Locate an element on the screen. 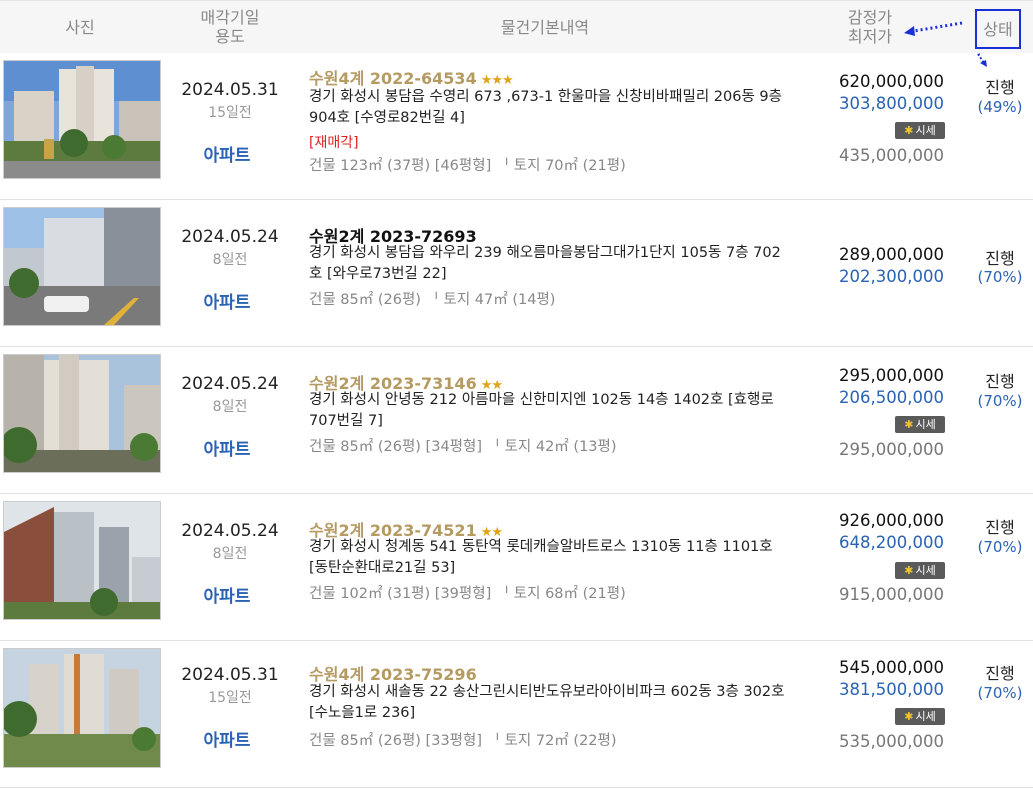 Image resolution: width=1033 pixels, height=788 pixels. header-price: 감정가 최저가 is located at coordinates (870, 27).